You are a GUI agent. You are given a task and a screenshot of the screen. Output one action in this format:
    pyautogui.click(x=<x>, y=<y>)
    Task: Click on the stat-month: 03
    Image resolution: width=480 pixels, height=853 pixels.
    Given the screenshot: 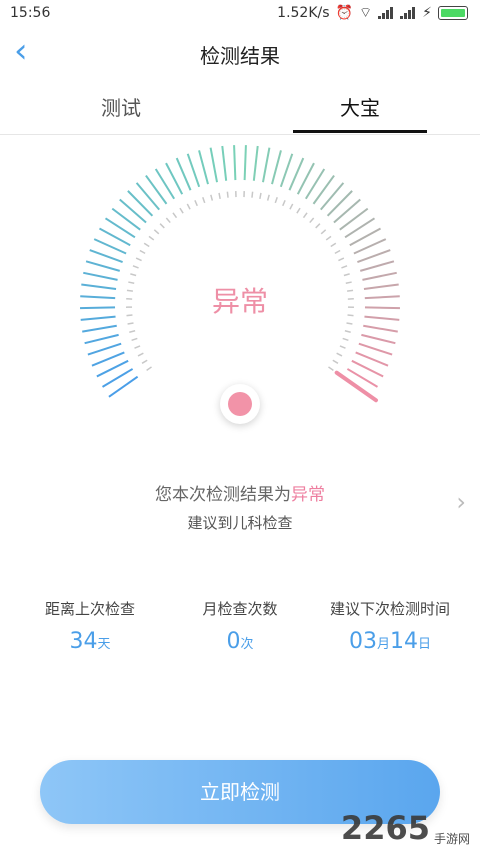 What is the action you would take?
    pyautogui.click(x=362, y=641)
    